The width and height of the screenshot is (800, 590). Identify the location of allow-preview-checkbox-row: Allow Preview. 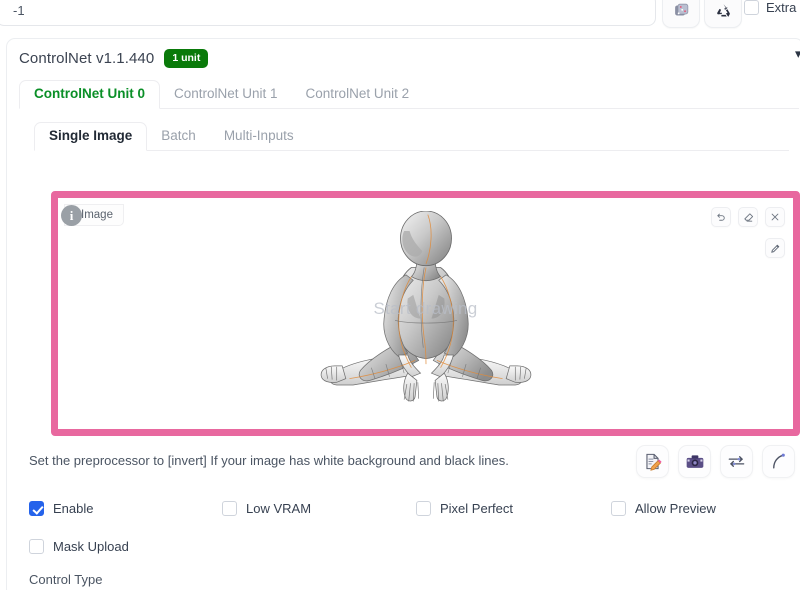
(663, 508).